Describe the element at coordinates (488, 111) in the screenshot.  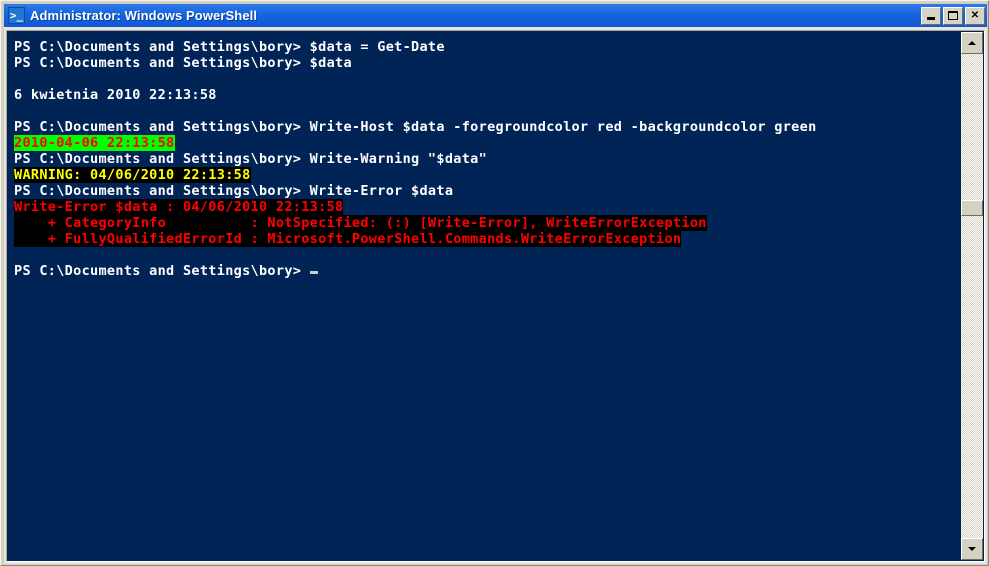
I see `line-5-blank` at that location.